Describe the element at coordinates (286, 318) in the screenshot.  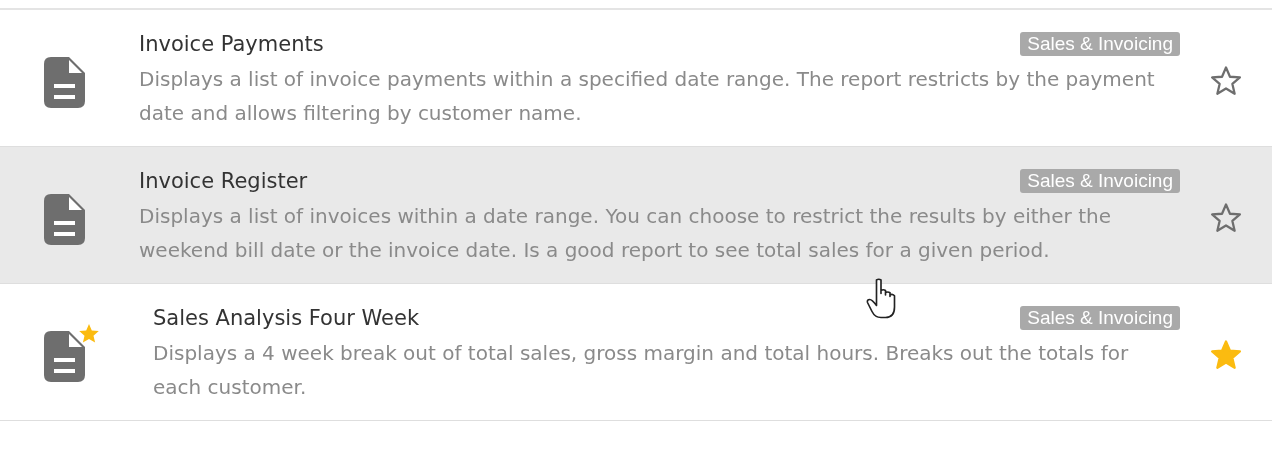
I see `report-title: Sales Analysis Four Week` at that location.